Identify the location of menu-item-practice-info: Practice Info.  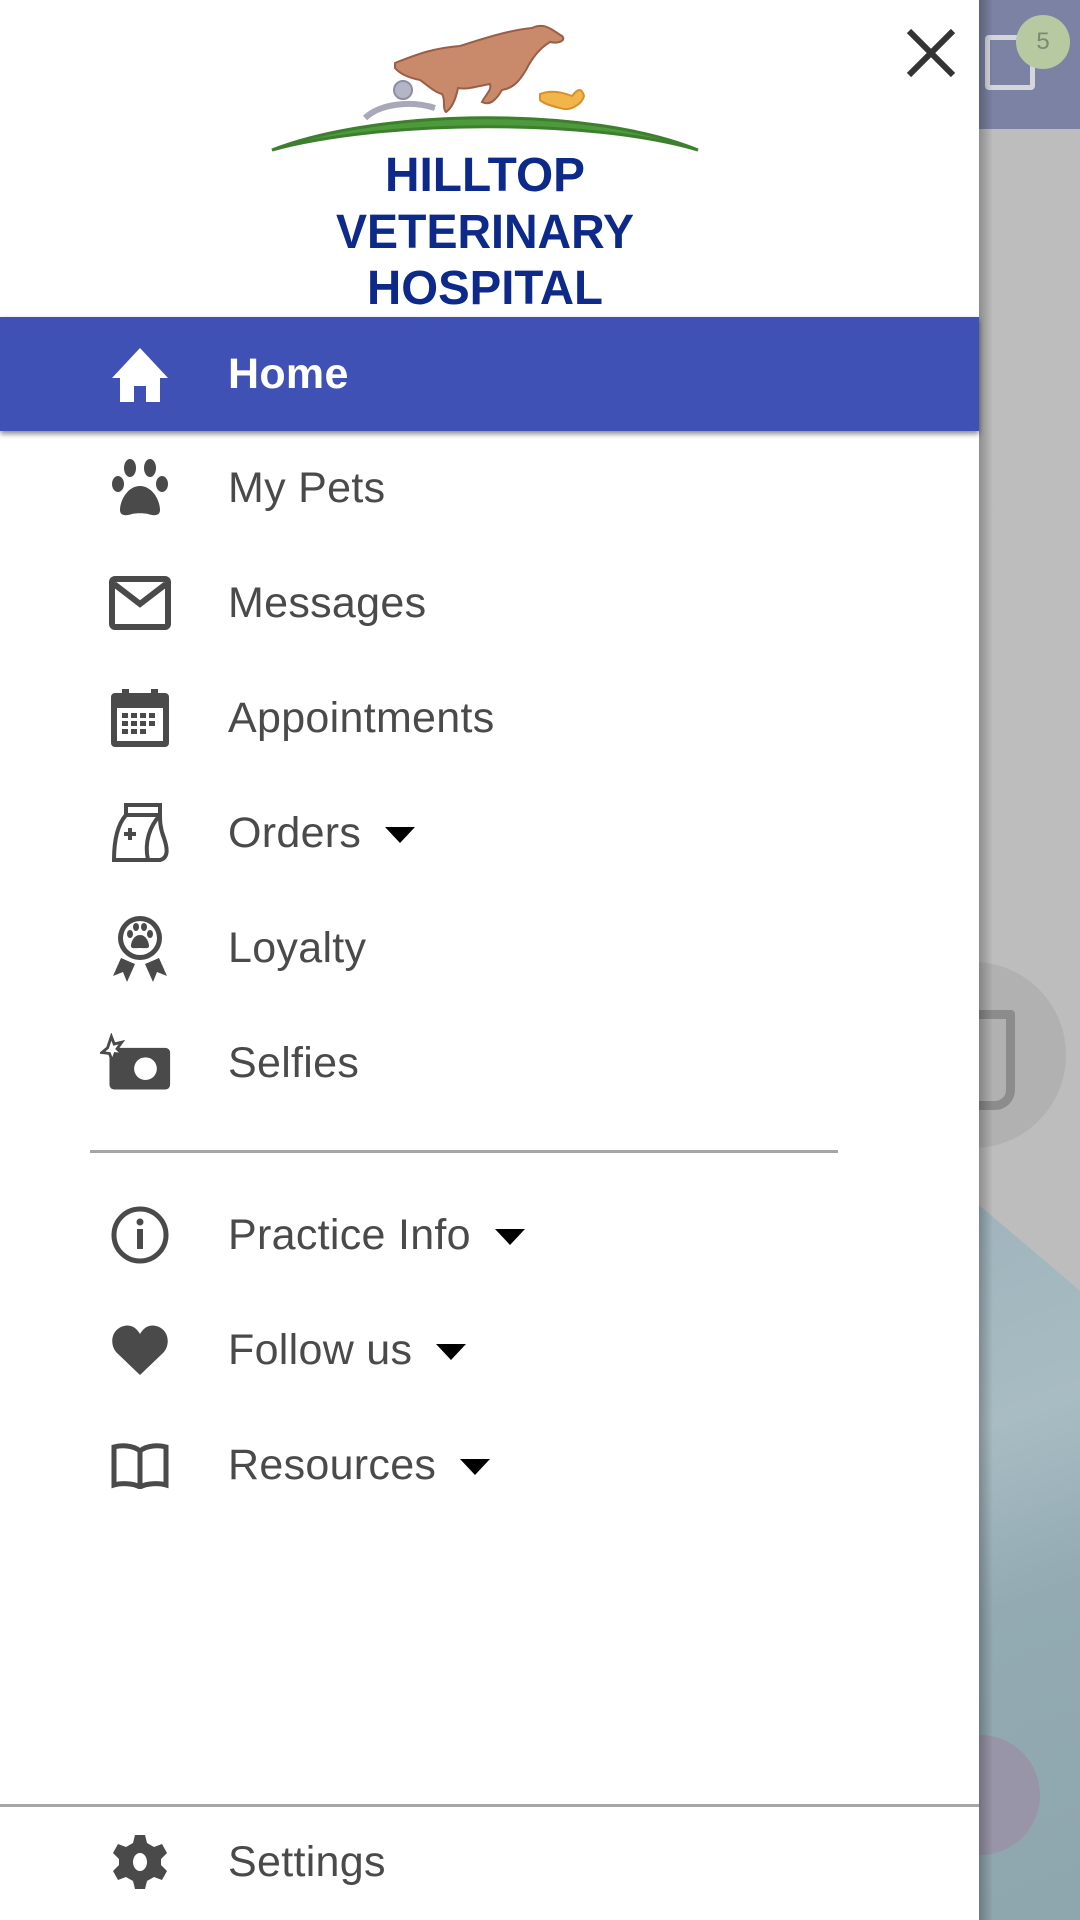
(489, 1235).